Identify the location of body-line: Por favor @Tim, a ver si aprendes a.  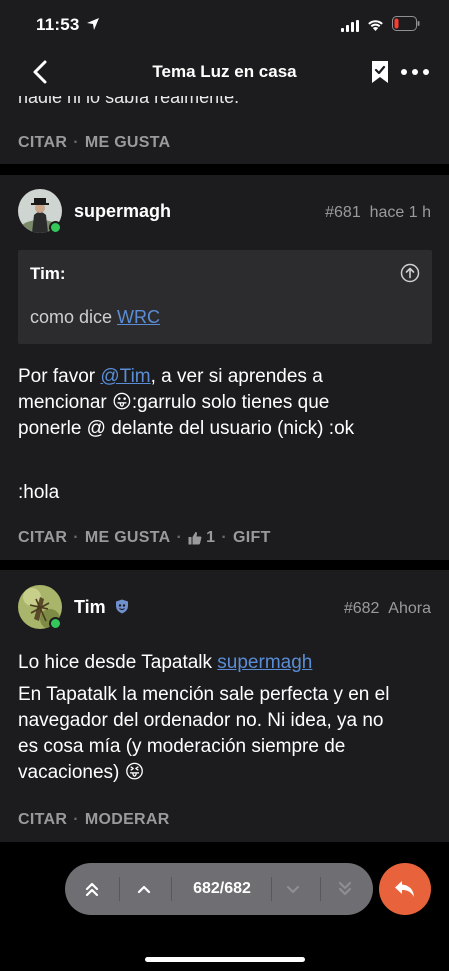
(225, 377).